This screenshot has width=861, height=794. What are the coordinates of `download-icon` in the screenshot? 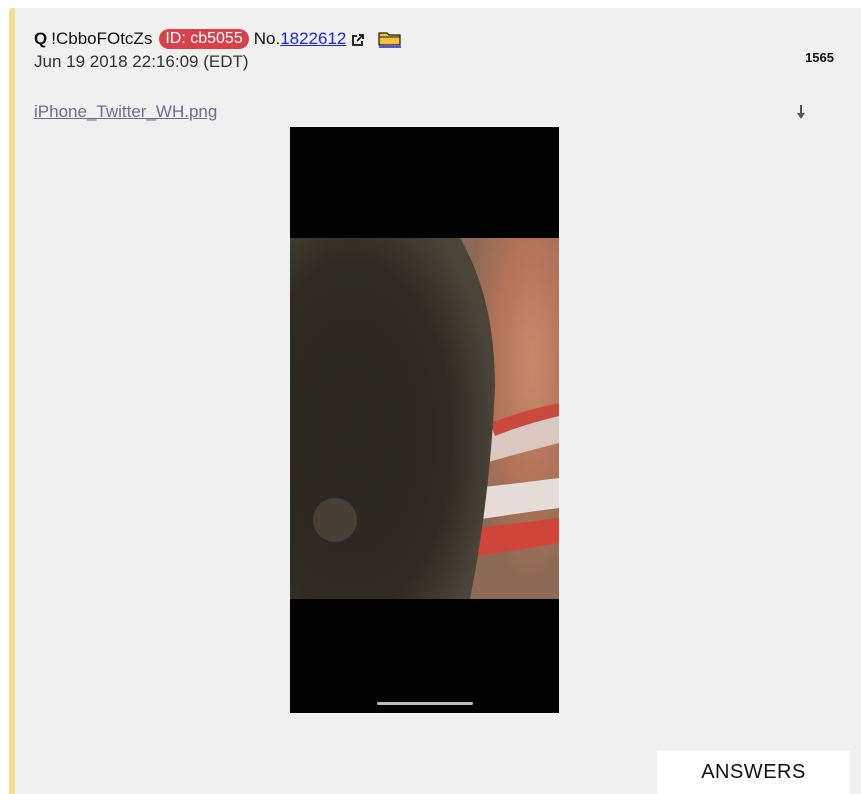 It's located at (801, 112).